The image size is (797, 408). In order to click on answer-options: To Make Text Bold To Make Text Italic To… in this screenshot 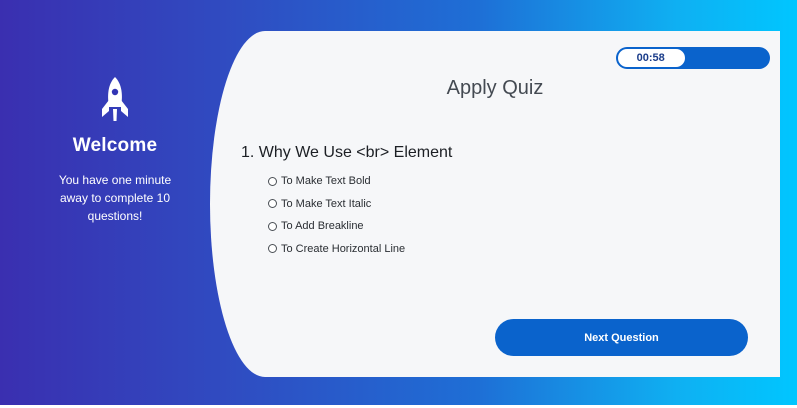, I will do `click(336, 215)`.